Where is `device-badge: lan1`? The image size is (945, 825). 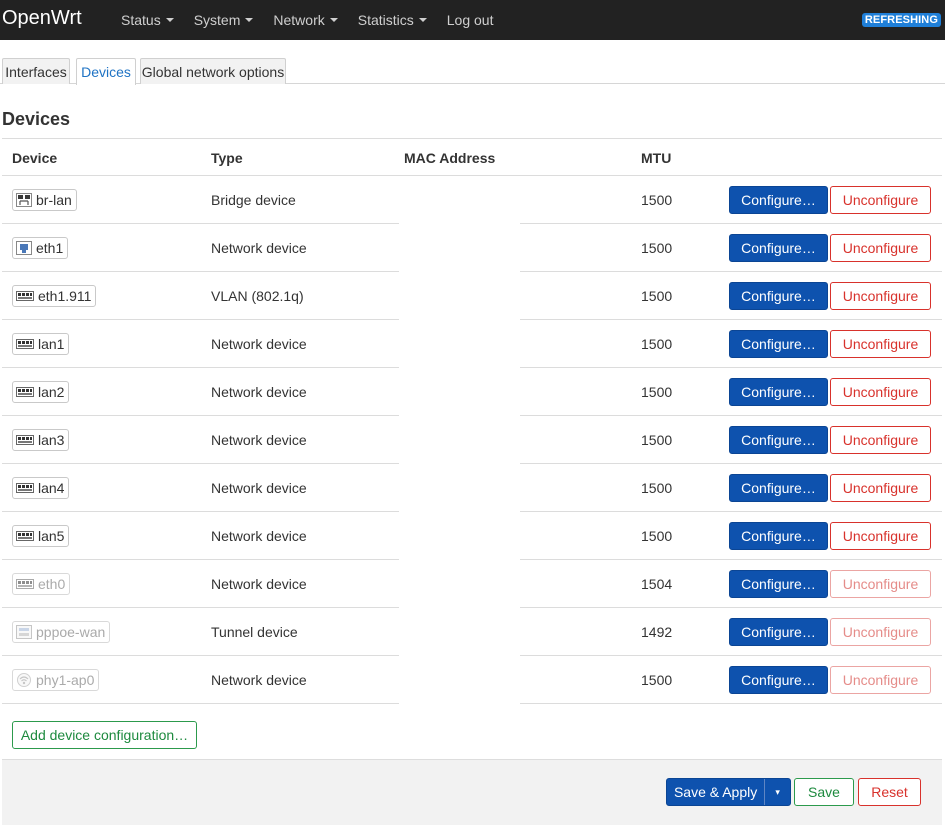 device-badge: lan1 is located at coordinates (41, 344).